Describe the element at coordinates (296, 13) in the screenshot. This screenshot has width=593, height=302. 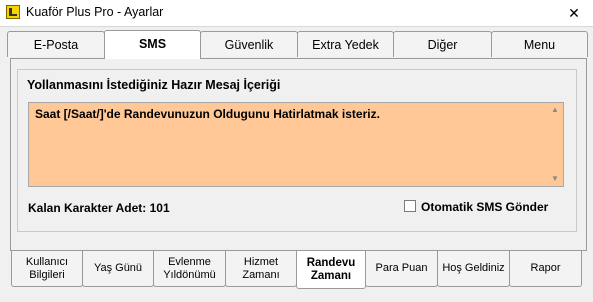
I see `title-bar: Kuaför Plus Pro - Ayarlar ✕` at that location.